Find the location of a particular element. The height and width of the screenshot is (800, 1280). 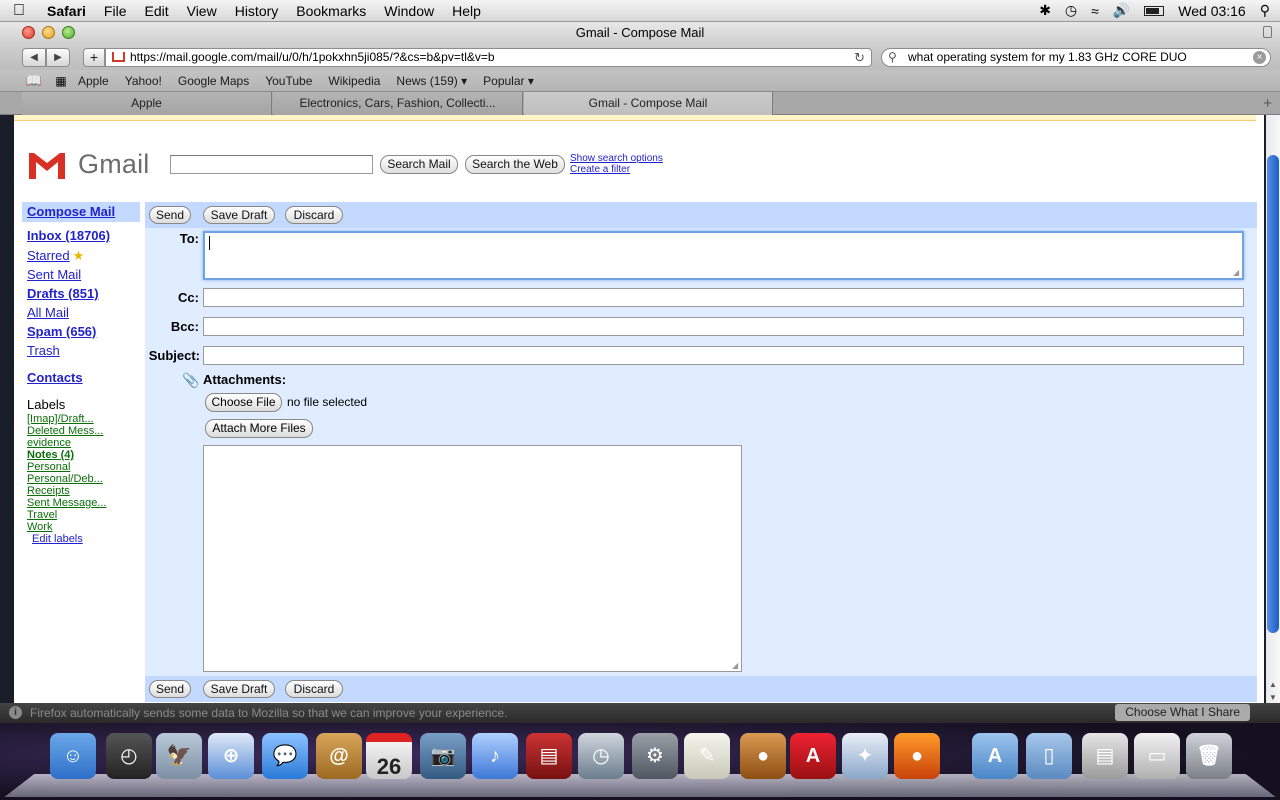

edit-labels-link: Edit labels is located at coordinates (57, 539).